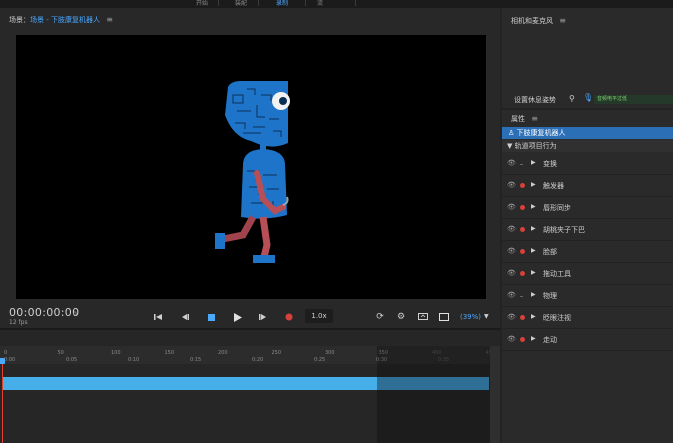 The image size is (673, 443). Describe the element at coordinates (588, 97) in the screenshot. I see `microphone-icon: 🎙` at that location.